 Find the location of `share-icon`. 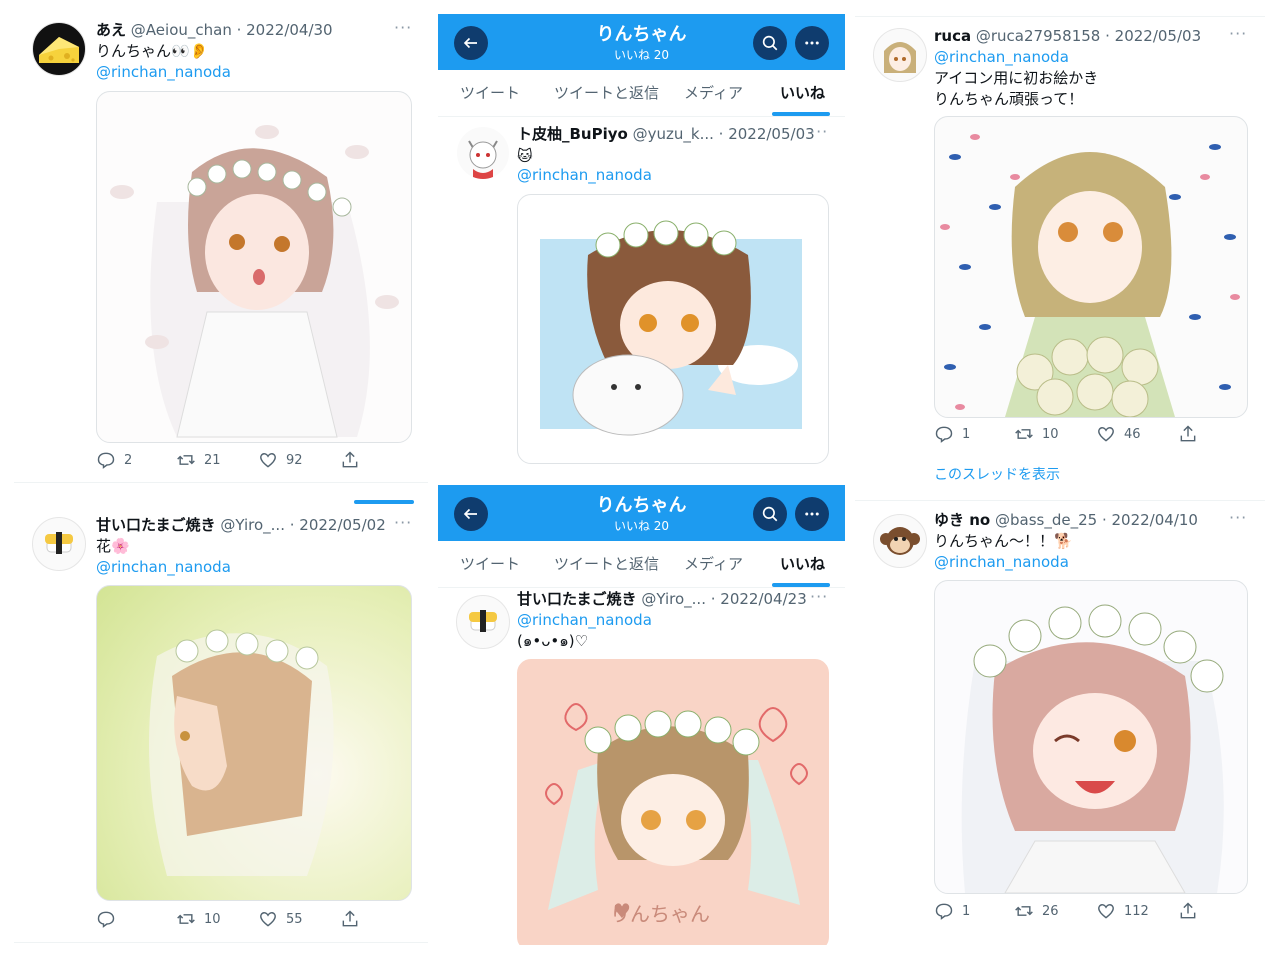

share-icon is located at coordinates (1188, 910).